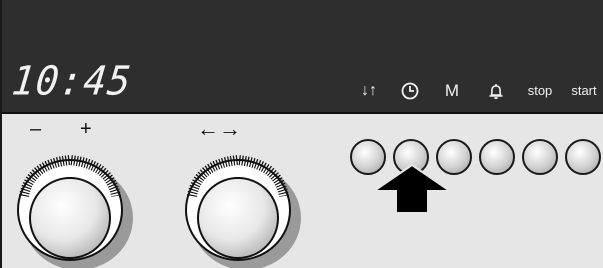  What do you see at coordinates (243, 208) in the screenshot?
I see `mode-knob` at bounding box center [243, 208].